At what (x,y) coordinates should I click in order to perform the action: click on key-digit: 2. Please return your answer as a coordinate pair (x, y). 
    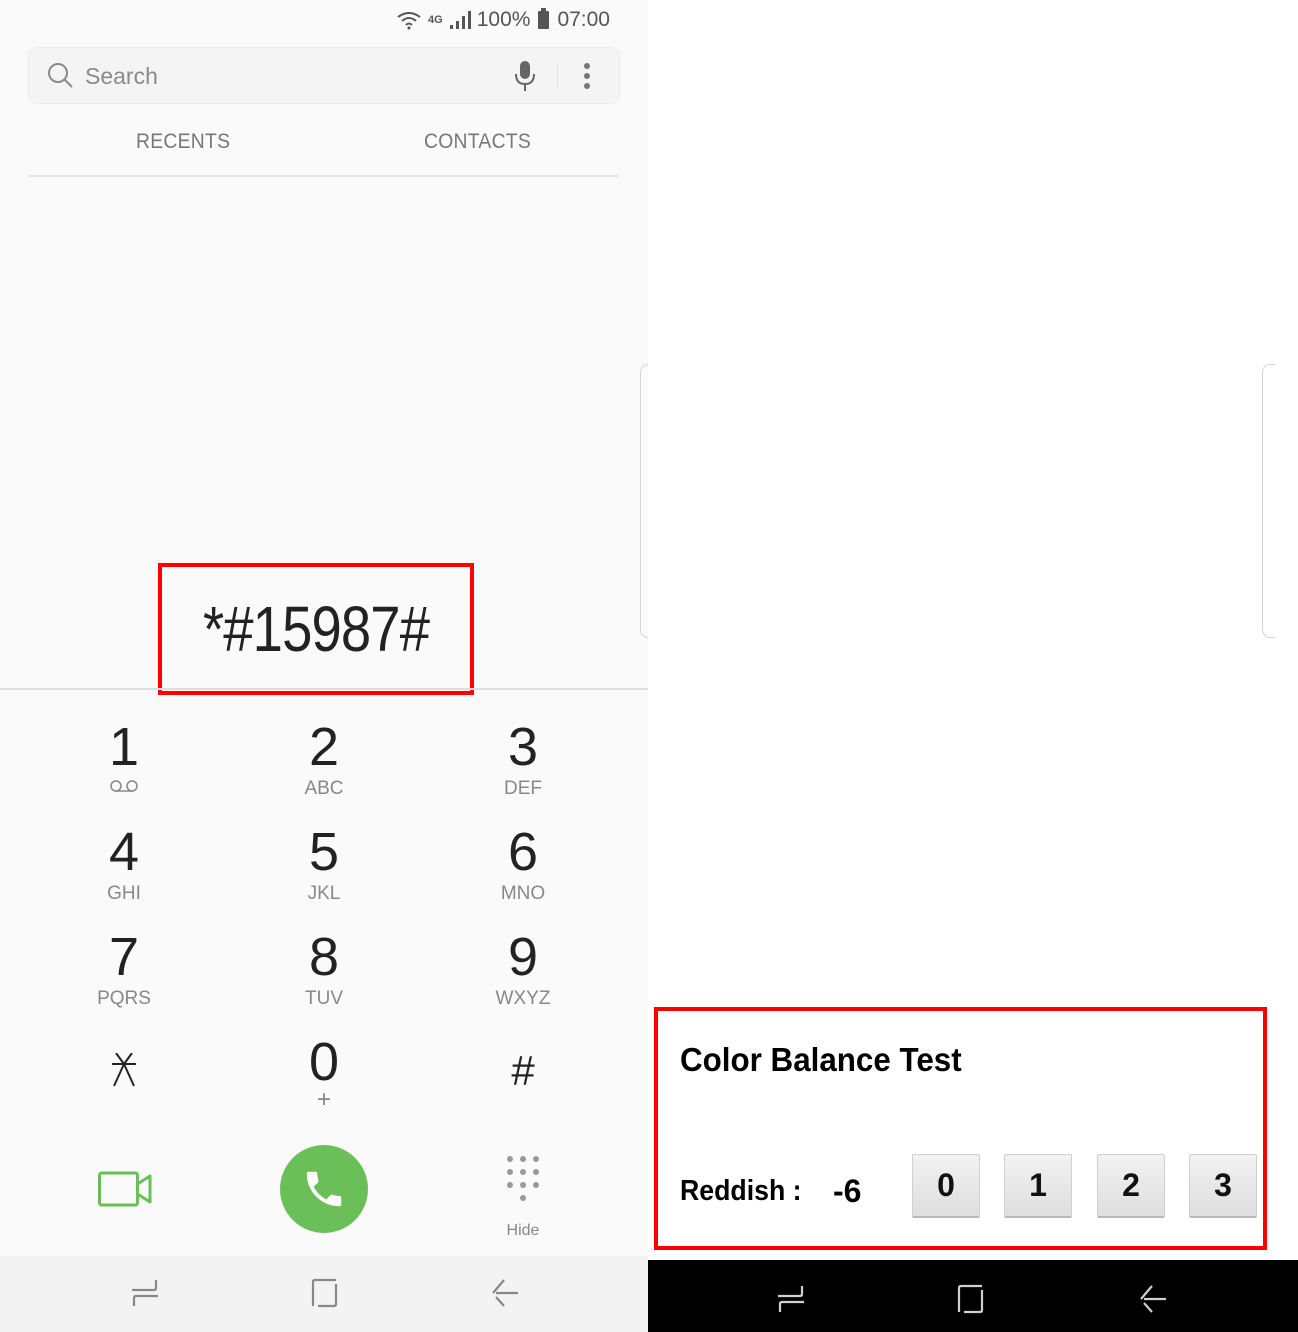
    Looking at the image, I should click on (324, 747).